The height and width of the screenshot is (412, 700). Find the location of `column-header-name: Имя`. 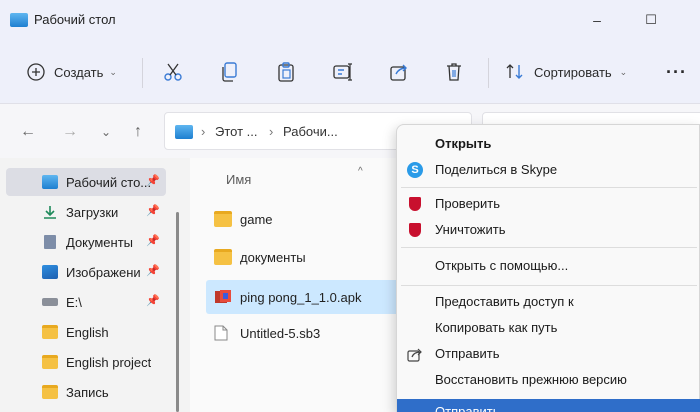

column-header-name: Имя is located at coordinates (238, 179).